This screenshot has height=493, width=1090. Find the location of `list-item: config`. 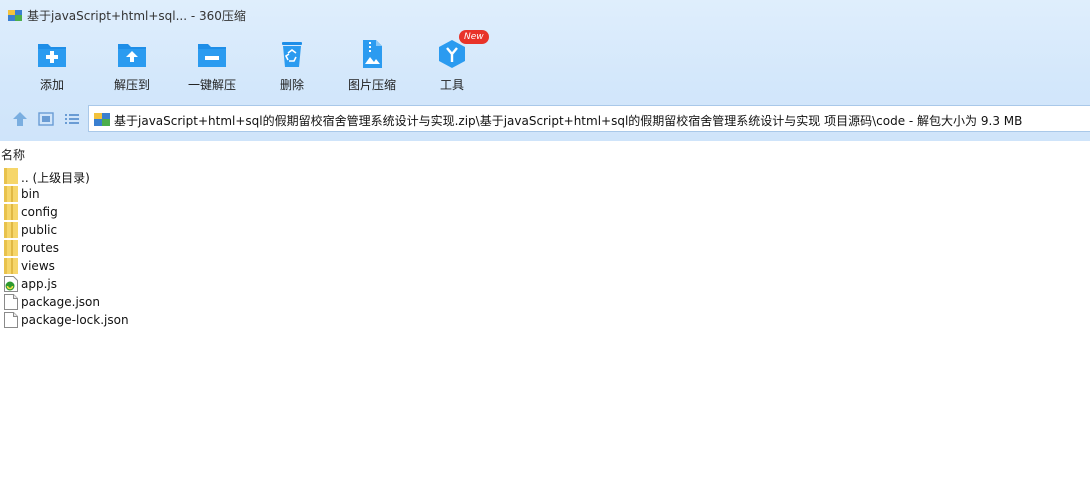

list-item: config is located at coordinates (150, 212).